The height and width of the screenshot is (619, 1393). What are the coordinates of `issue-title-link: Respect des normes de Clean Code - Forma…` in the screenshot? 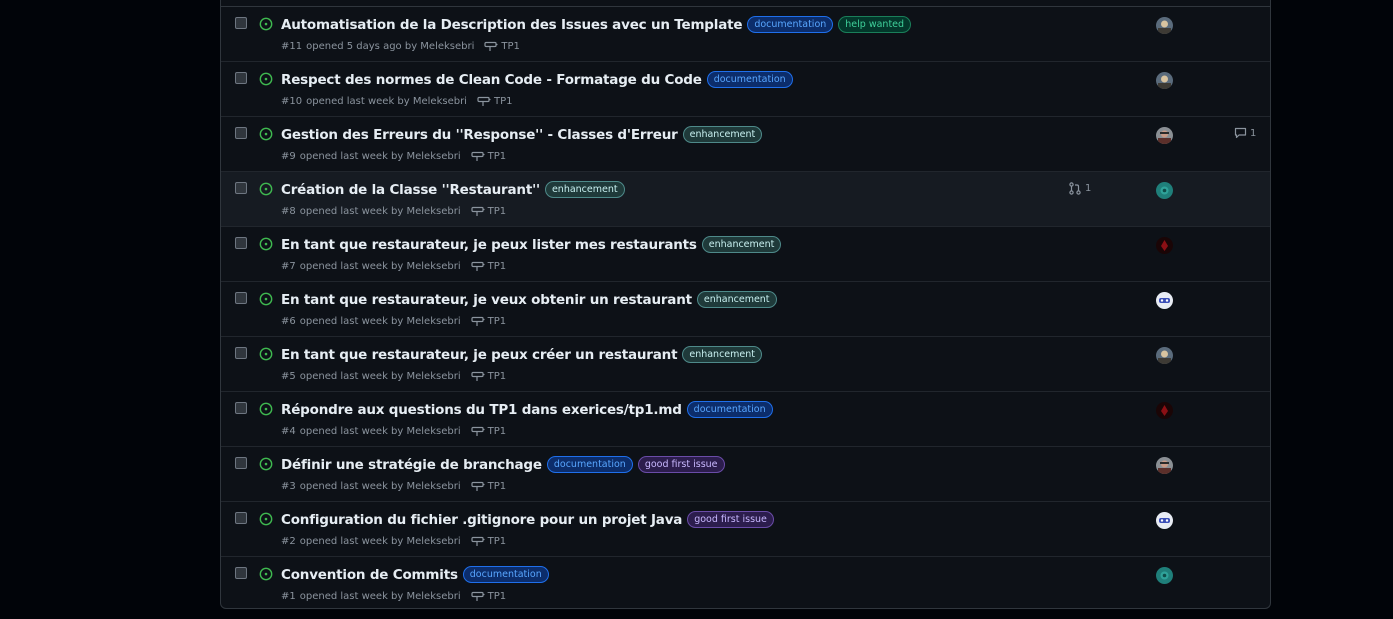 It's located at (491, 80).